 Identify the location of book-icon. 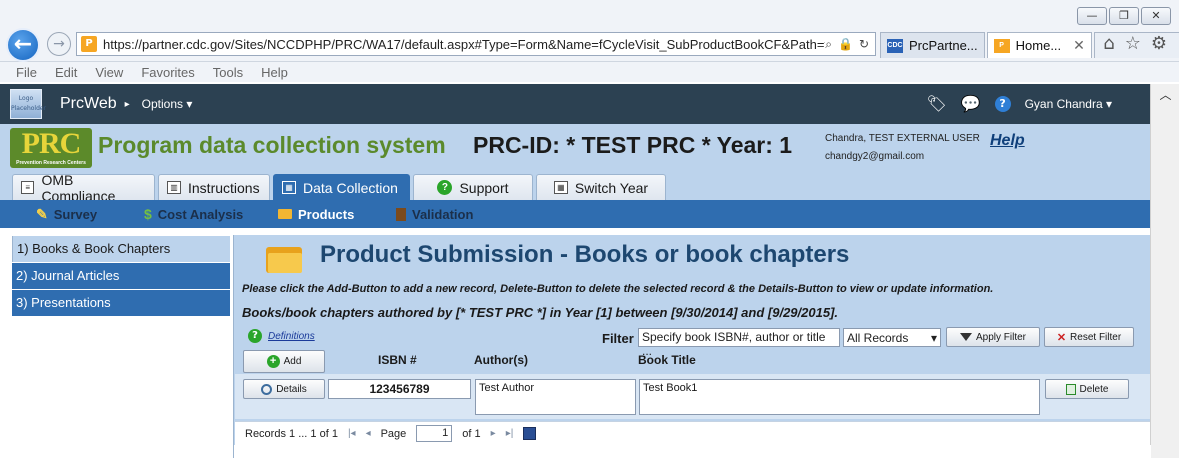
(401, 214).